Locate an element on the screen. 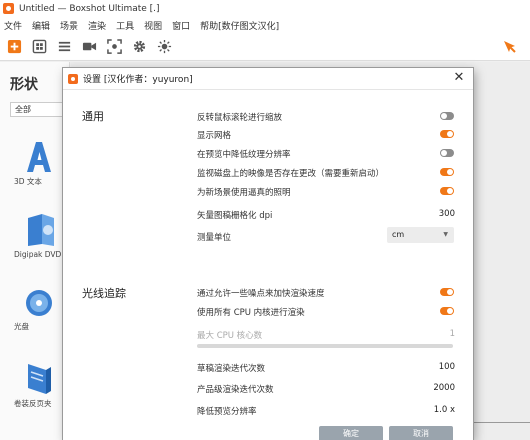 The height and width of the screenshot is (440, 530). shape-label: 卷装反页夹 is located at coordinates (33, 403).